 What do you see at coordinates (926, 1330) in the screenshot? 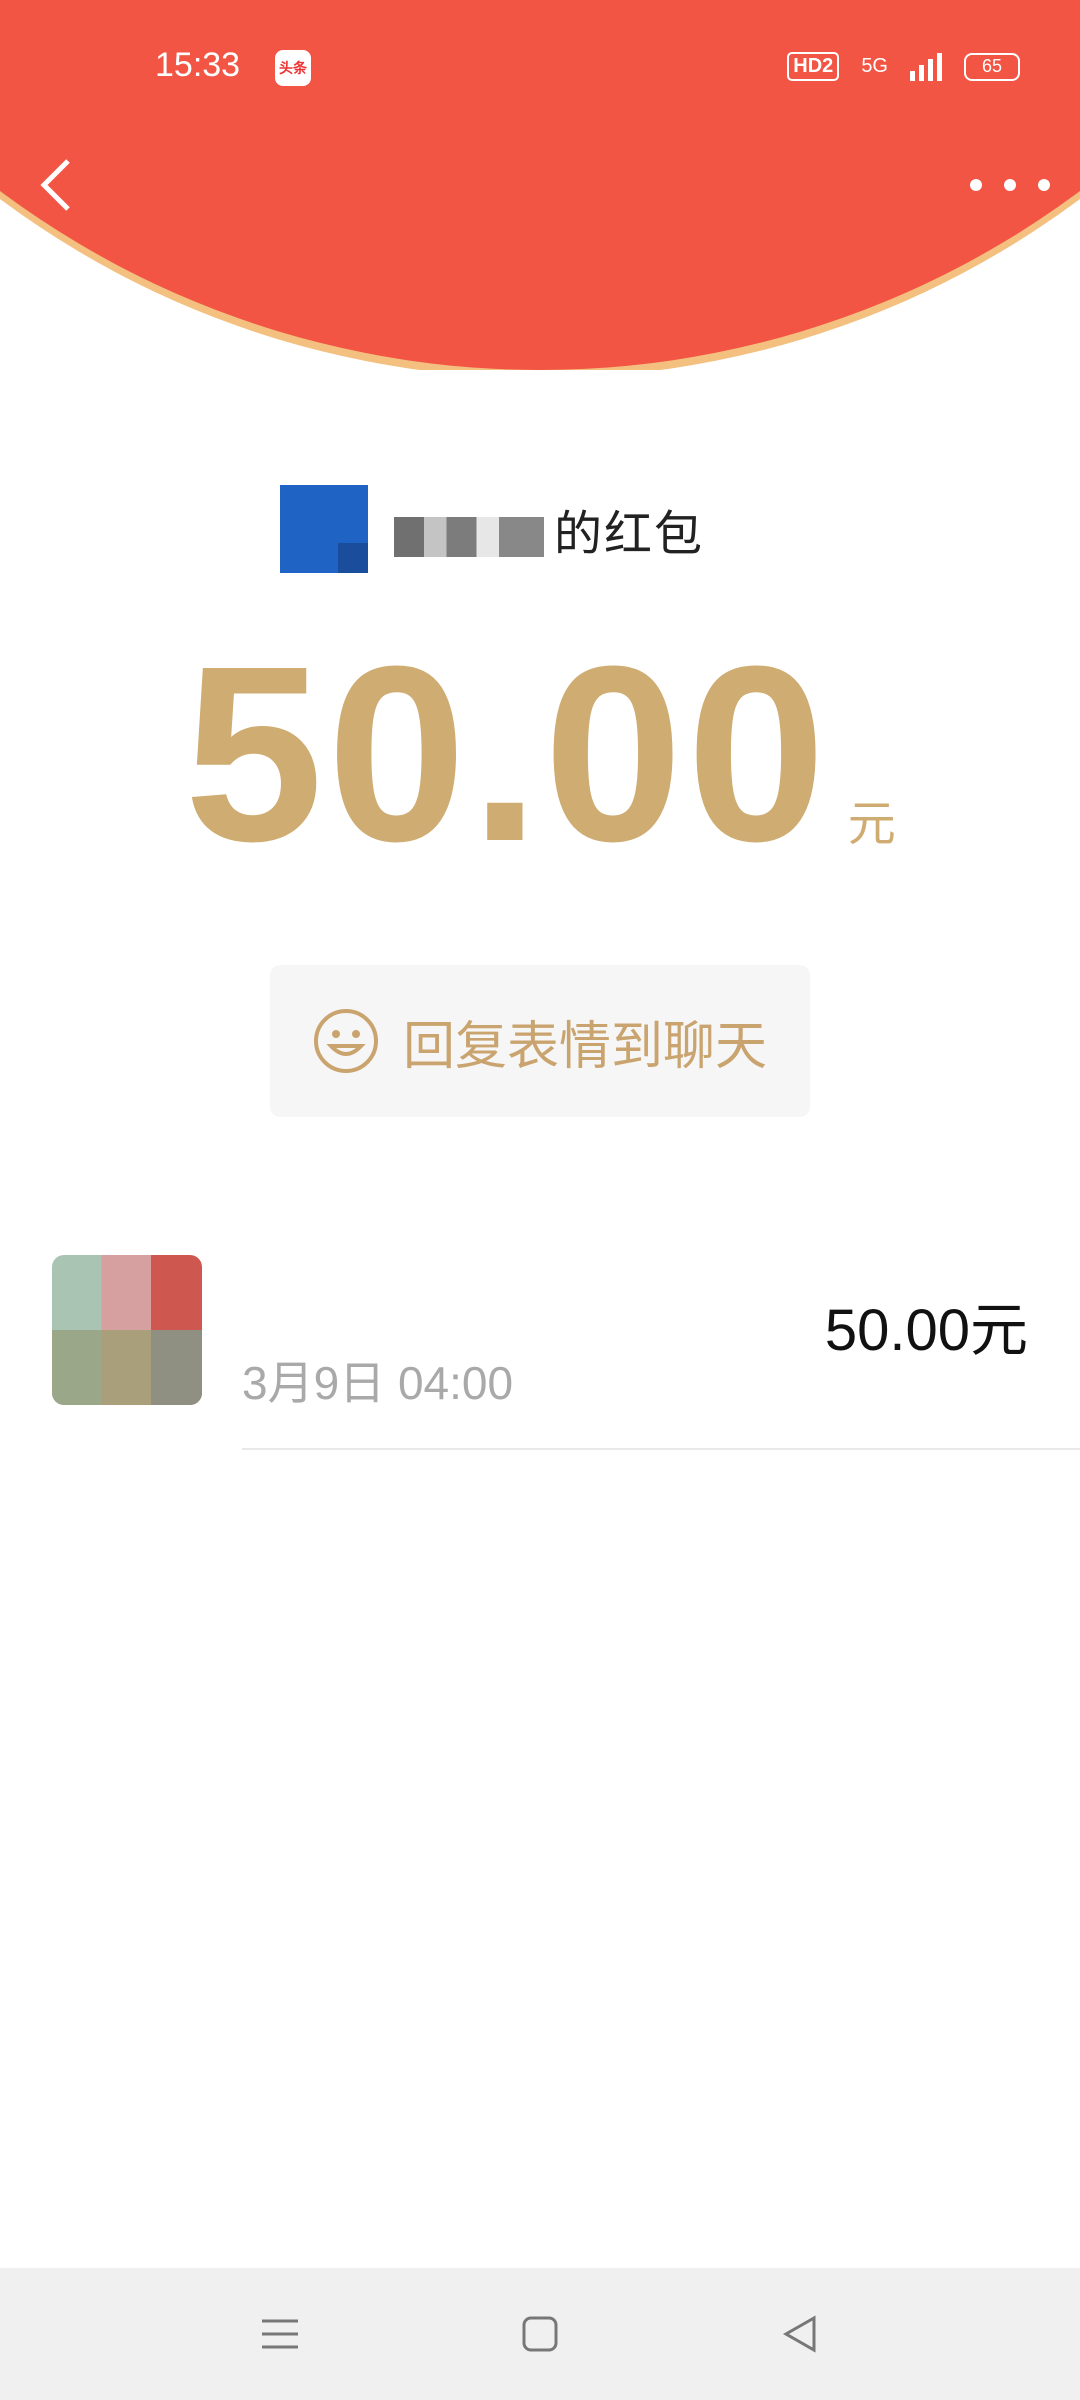
I see `receive-amount: 50.00元` at bounding box center [926, 1330].